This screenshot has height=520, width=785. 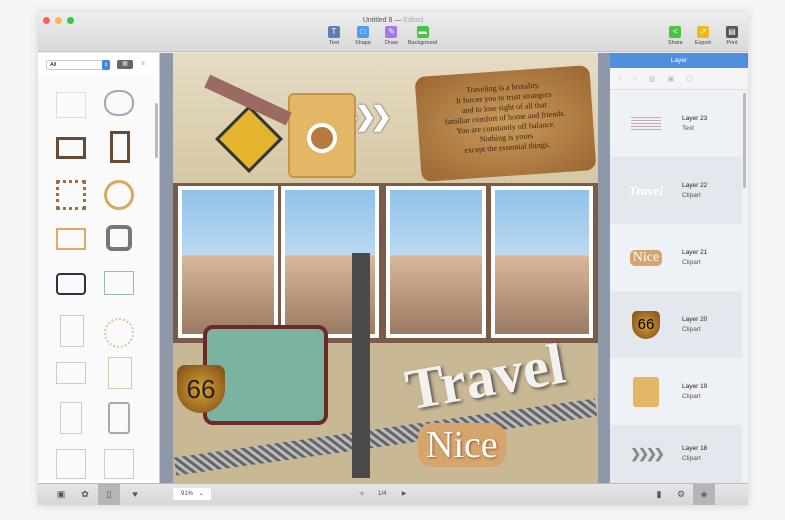 What do you see at coordinates (119, 195) in the screenshot?
I see `shape-circle-frame` at bounding box center [119, 195].